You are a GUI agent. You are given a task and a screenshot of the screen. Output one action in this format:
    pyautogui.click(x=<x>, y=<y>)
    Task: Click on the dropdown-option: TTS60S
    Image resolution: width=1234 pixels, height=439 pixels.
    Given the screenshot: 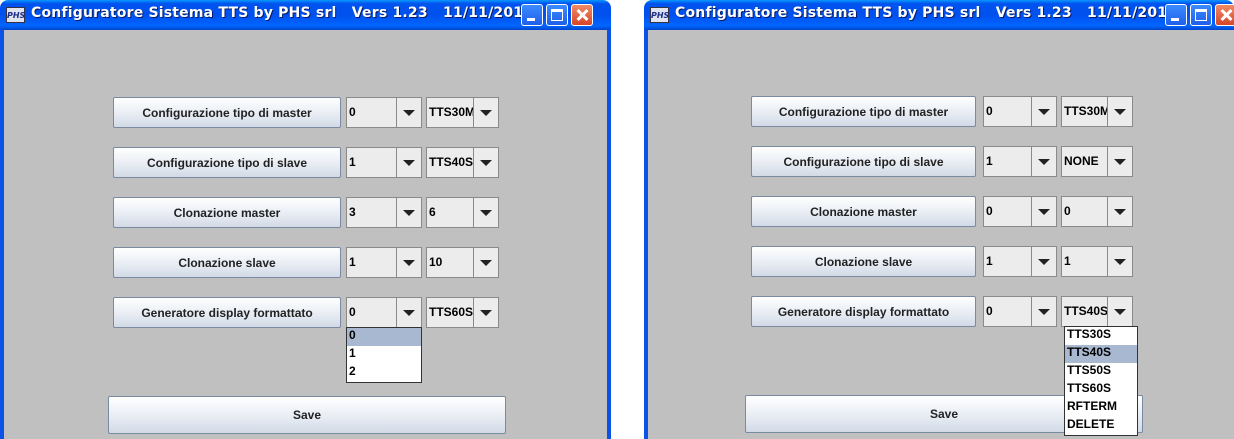 What is the action you would take?
    pyautogui.click(x=1101, y=390)
    